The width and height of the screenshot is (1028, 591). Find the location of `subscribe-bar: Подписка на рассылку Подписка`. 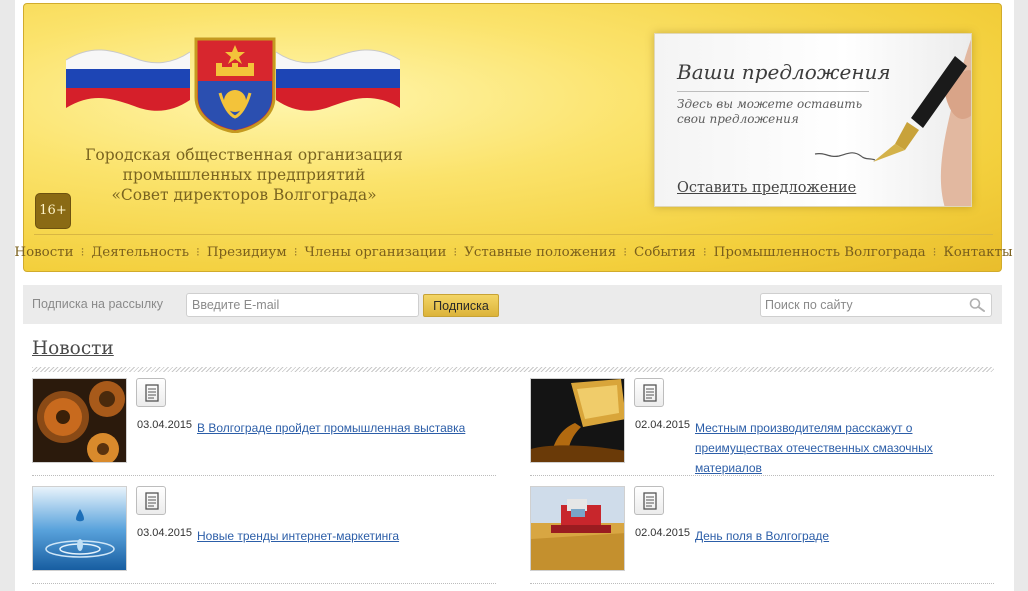

subscribe-bar: Подписка на рассылку Подписка is located at coordinates (512, 304).